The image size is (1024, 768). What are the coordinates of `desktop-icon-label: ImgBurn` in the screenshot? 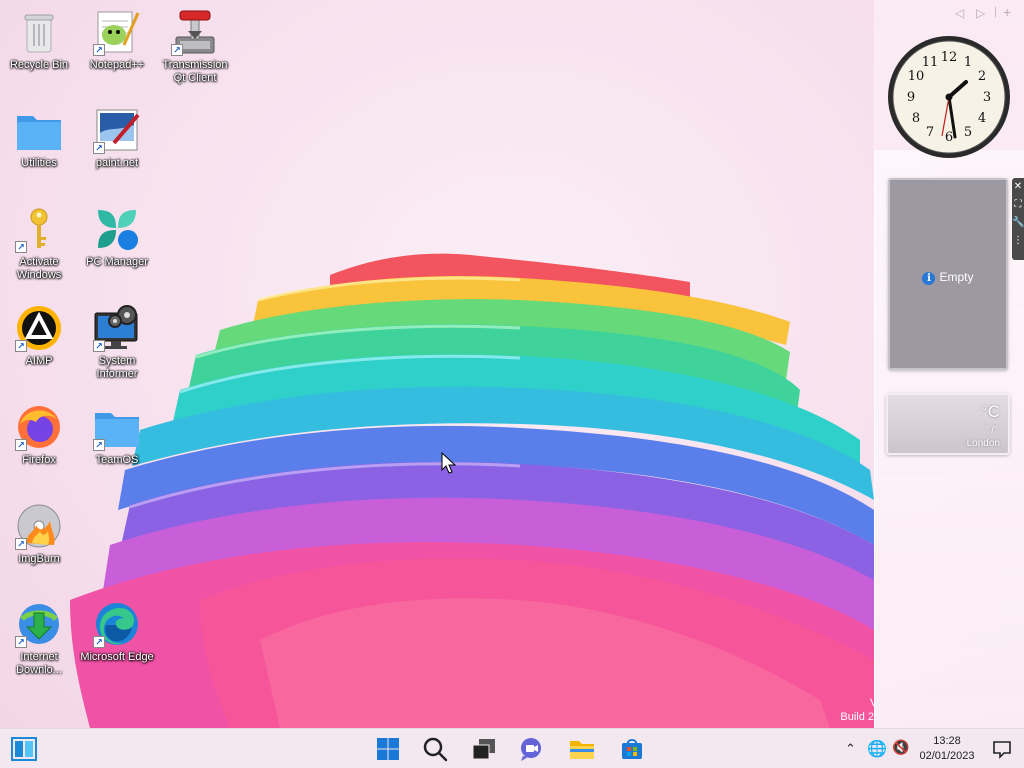 It's located at (39, 559).